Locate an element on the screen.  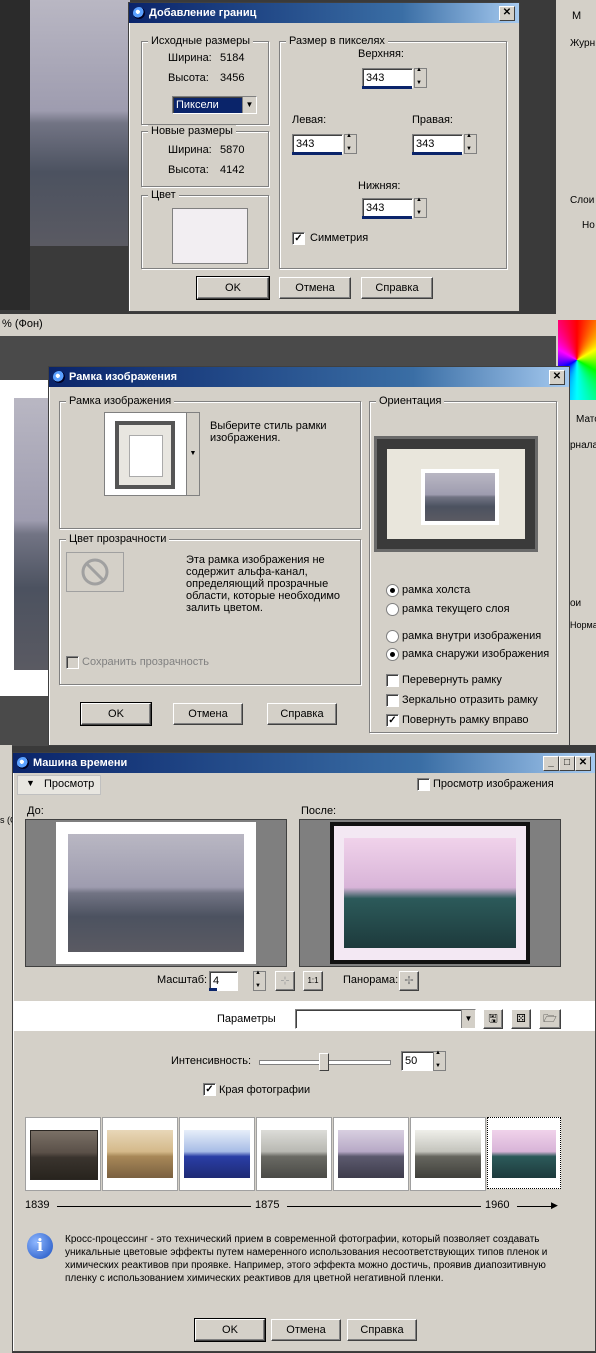
bg-right-item: ои is located at coordinates (575, 603).